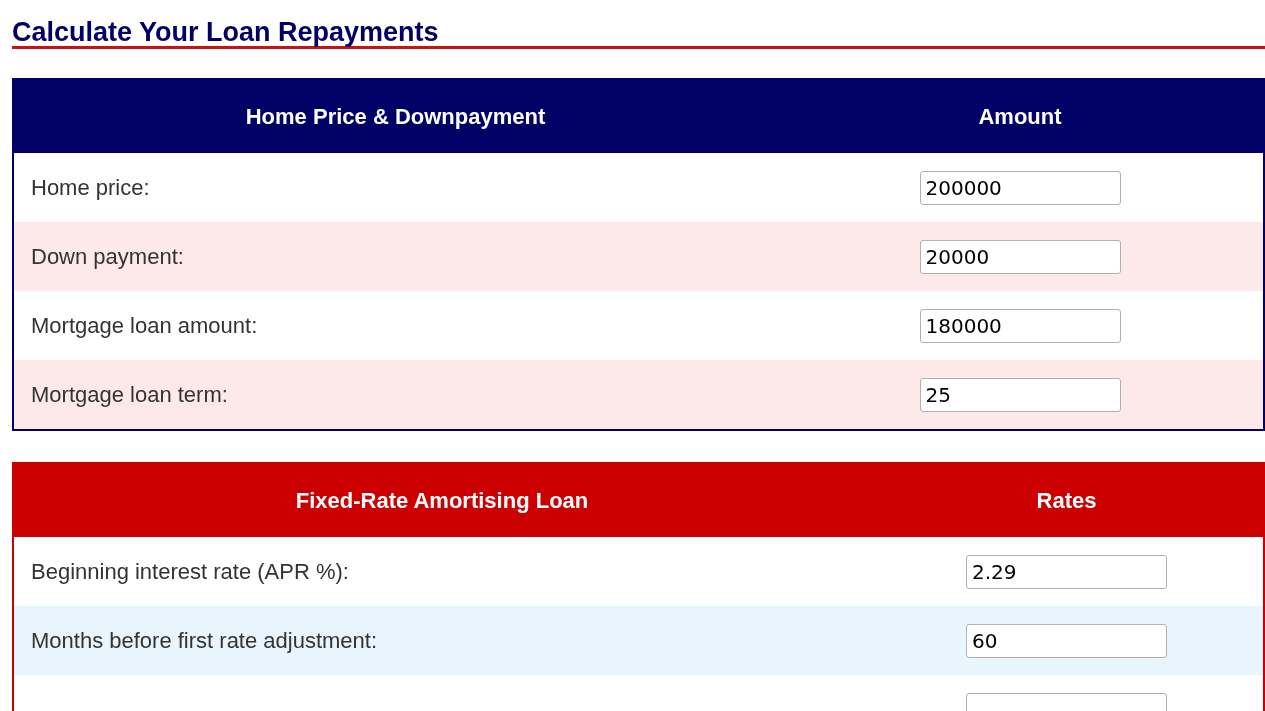 This screenshot has width=1265, height=711. I want to click on page-title: Calculate Your Loan Repayments, so click(226, 31).